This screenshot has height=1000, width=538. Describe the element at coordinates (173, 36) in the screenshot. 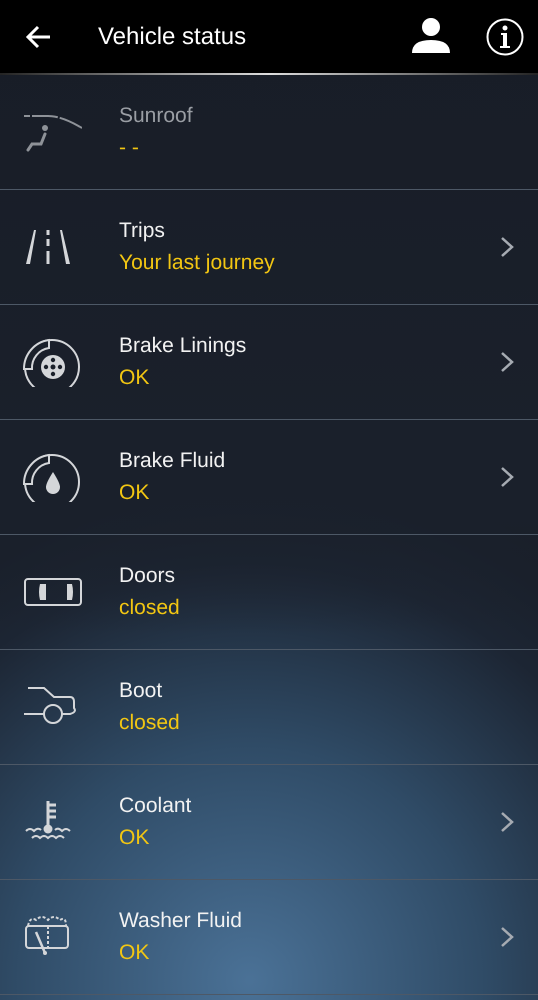

I see `screen-title: Vehicle status` at that location.